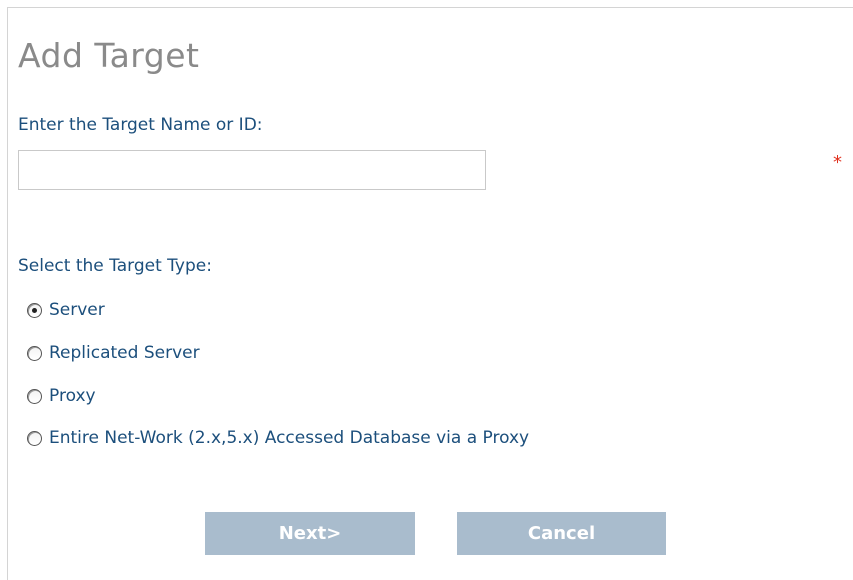 The height and width of the screenshot is (580, 853). I want to click on radio-option-proxy: Proxy, so click(61, 396).